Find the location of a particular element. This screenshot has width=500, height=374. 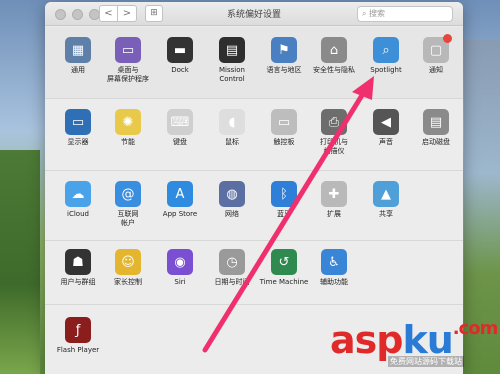

watermark-part3: .com is located at coordinates (475, 328).